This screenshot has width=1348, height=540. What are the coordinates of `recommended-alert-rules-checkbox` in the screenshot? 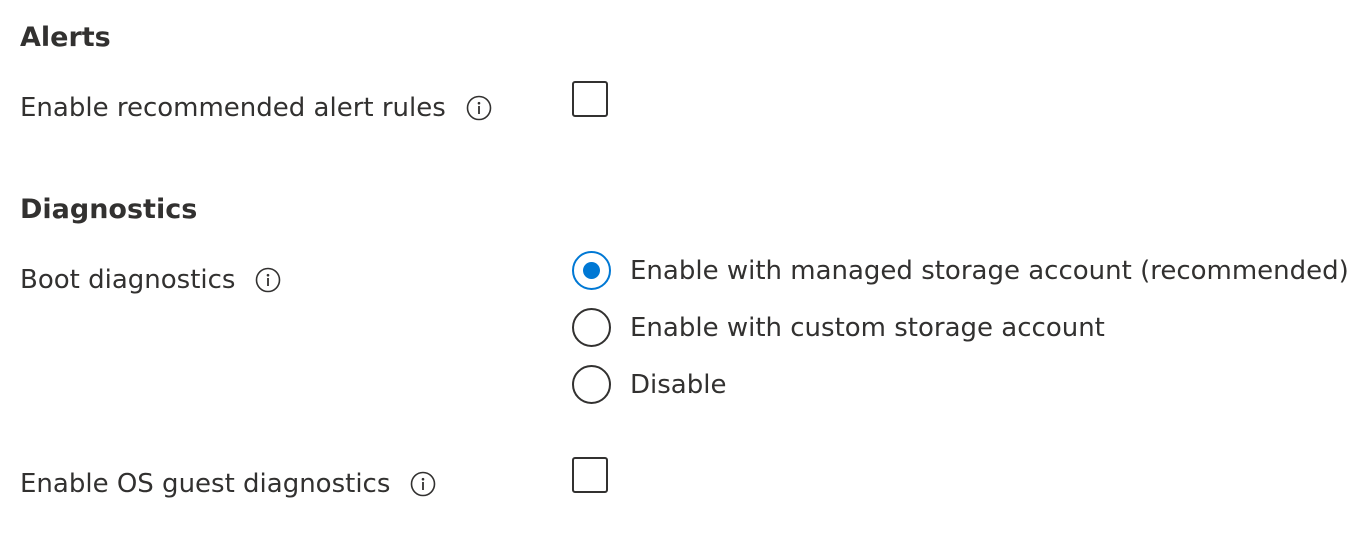 It's located at (590, 99).